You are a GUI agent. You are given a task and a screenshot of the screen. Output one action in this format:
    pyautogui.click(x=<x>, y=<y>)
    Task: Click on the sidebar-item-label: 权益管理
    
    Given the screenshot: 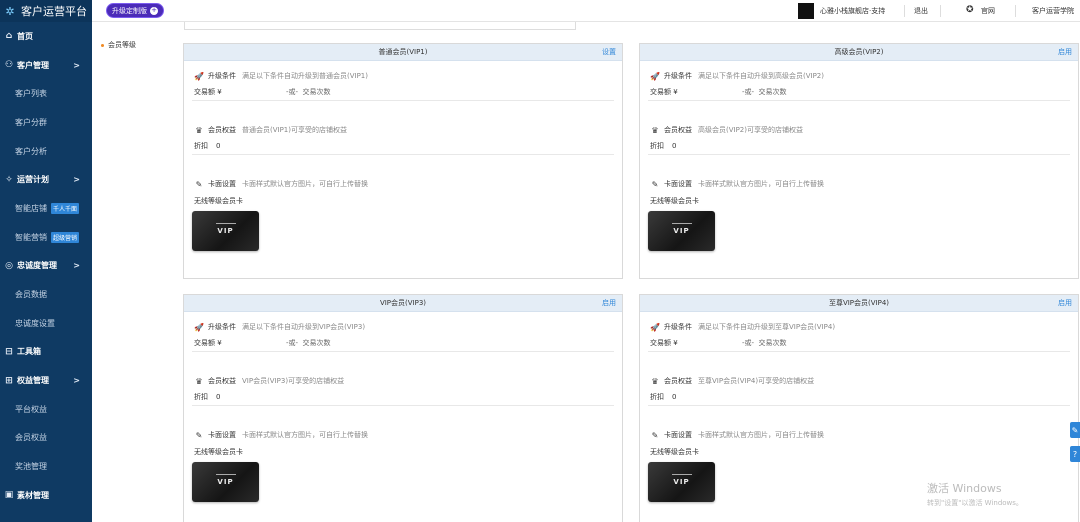 What is the action you would take?
    pyautogui.click(x=33, y=381)
    